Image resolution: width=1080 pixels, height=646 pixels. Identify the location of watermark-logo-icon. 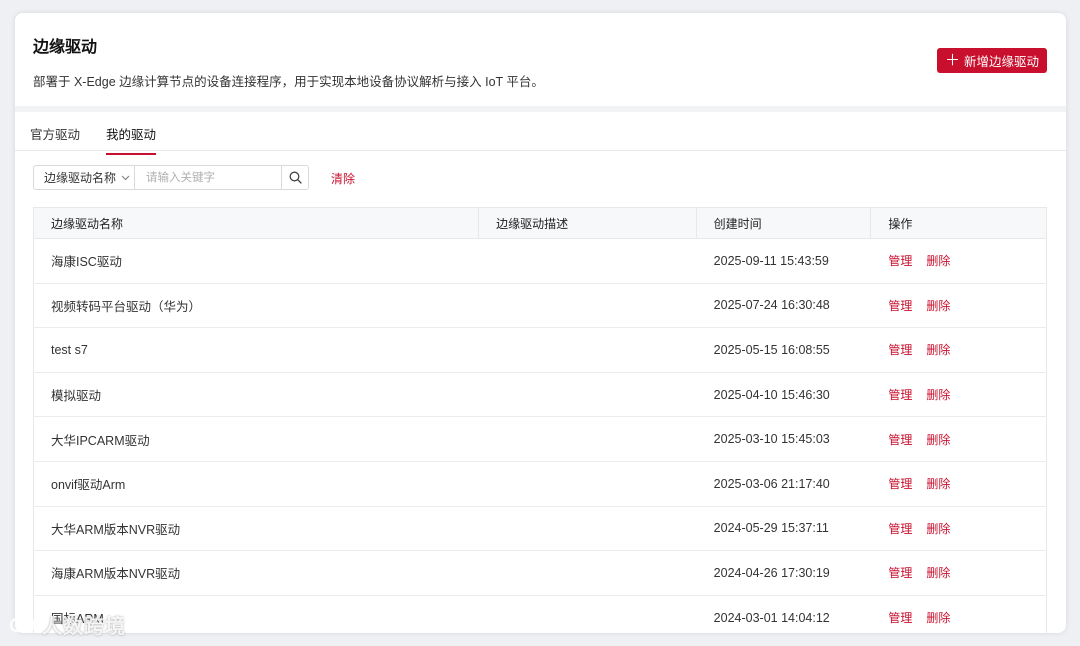
(22, 624).